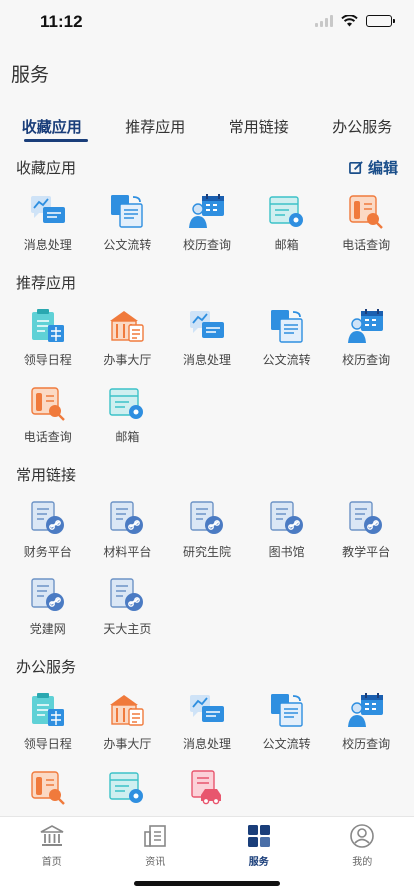  I want to click on signal-icon, so click(324, 21).